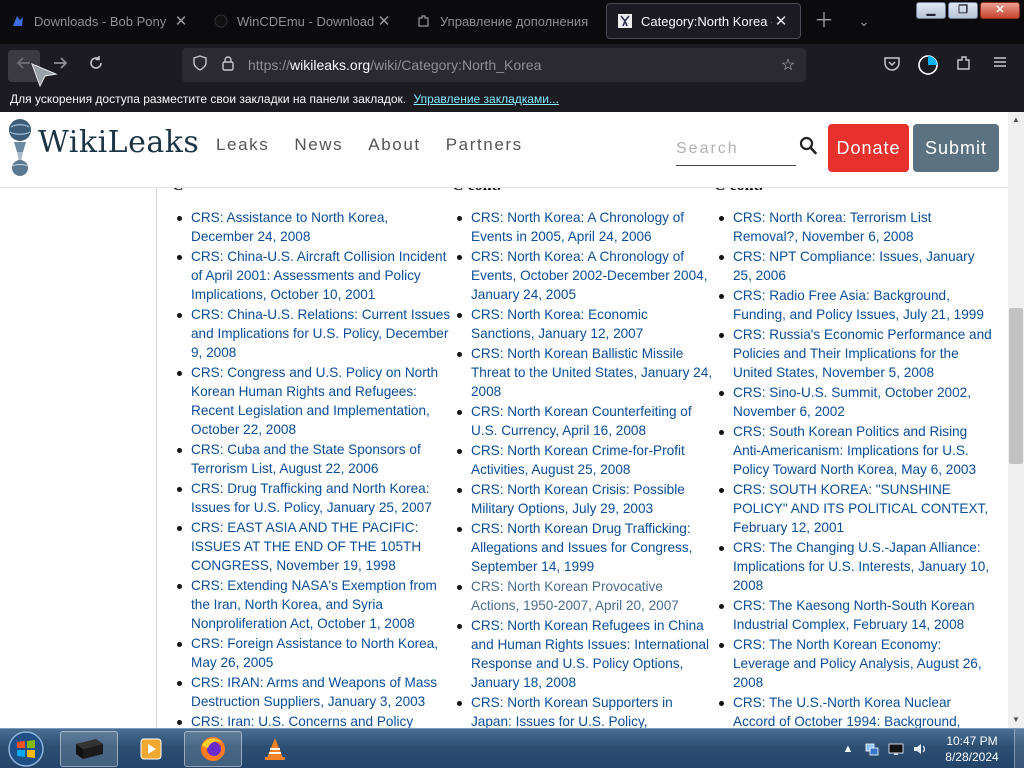 The image size is (1024, 768). What do you see at coordinates (512, 748) in the screenshot?
I see `windows-taskbar: ▲ 10:47 PM 8/28/2024` at bounding box center [512, 748].